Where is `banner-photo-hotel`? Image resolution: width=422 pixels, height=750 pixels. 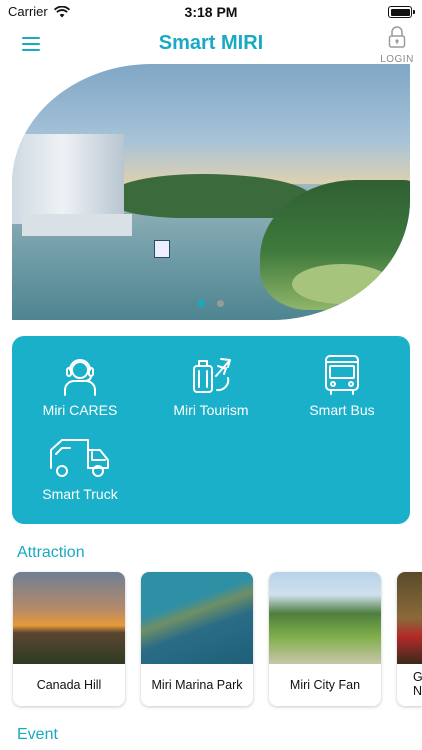 banner-photo-hotel is located at coordinates (68, 179).